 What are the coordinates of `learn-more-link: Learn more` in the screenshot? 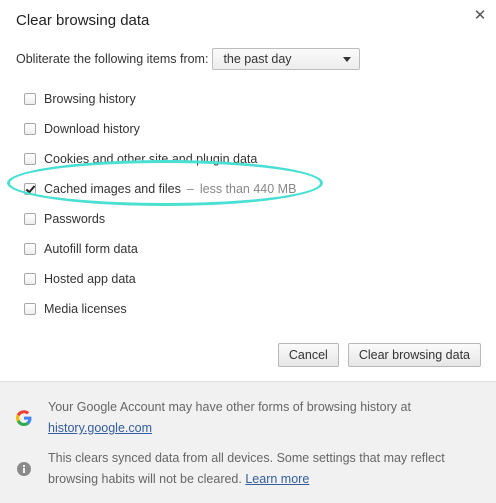 It's located at (277, 479).